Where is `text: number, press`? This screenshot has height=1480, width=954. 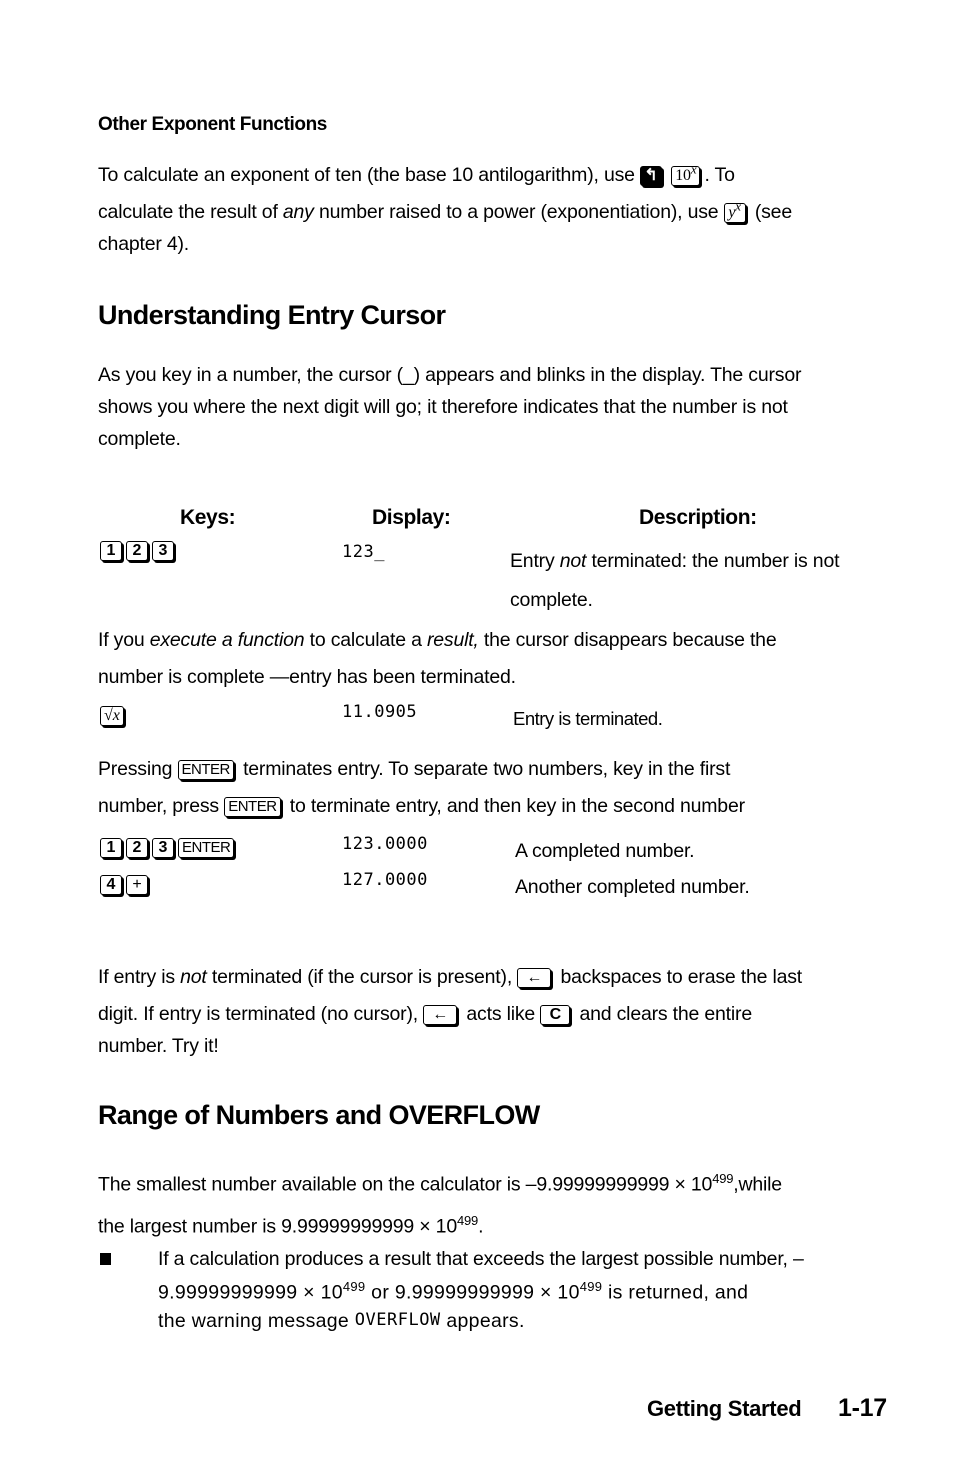 text: number, press is located at coordinates (158, 806).